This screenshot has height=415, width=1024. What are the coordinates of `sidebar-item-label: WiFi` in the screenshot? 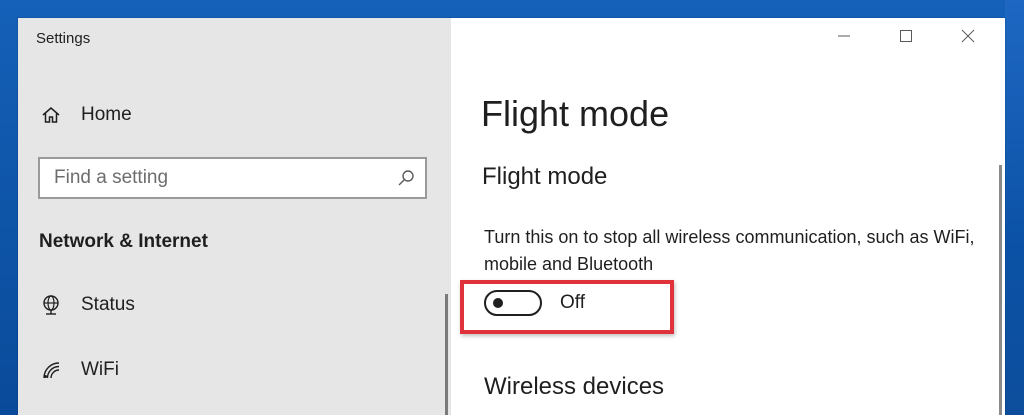 It's located at (100, 369).